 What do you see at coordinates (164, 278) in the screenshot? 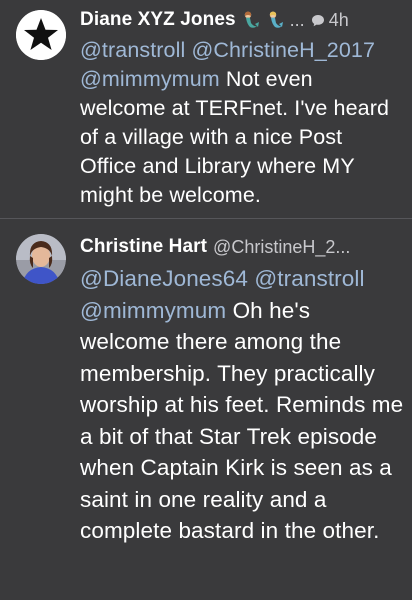
I see `mention-link: @DianeJones64` at bounding box center [164, 278].